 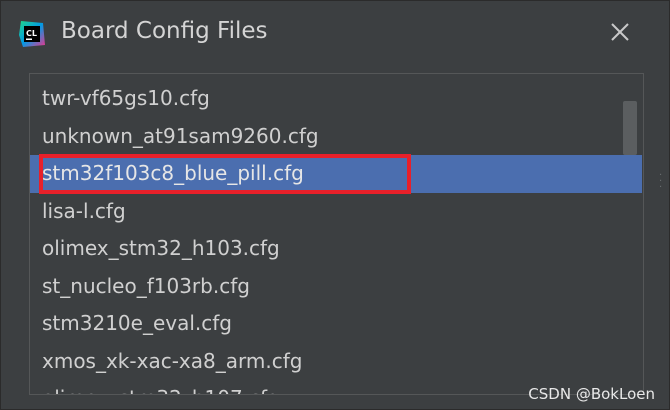 I want to click on svg-text: CL, so click(x=31, y=33).